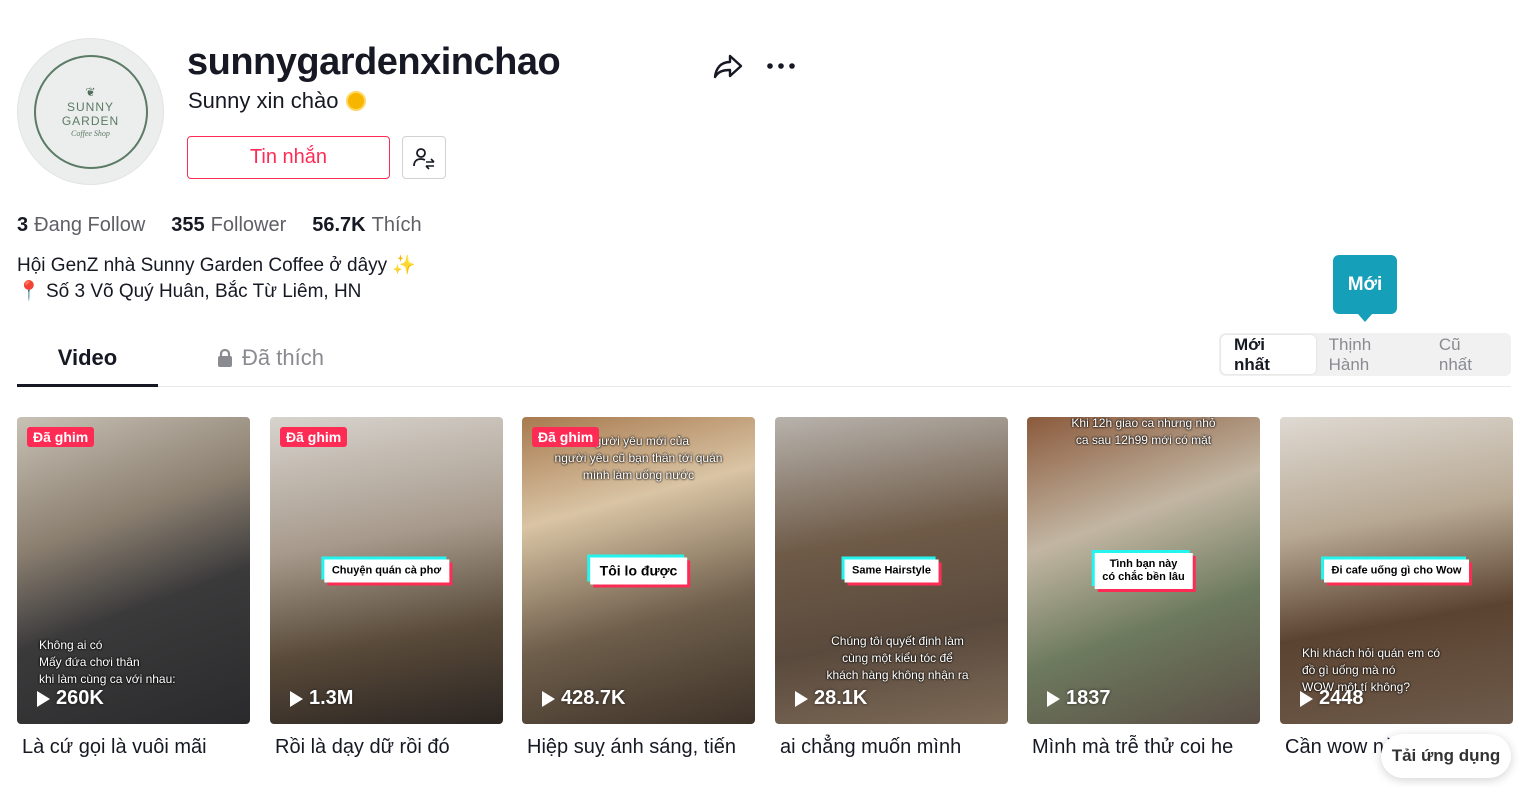 This screenshot has height=787, width=1528. I want to click on follower-count: 355, so click(188, 225).